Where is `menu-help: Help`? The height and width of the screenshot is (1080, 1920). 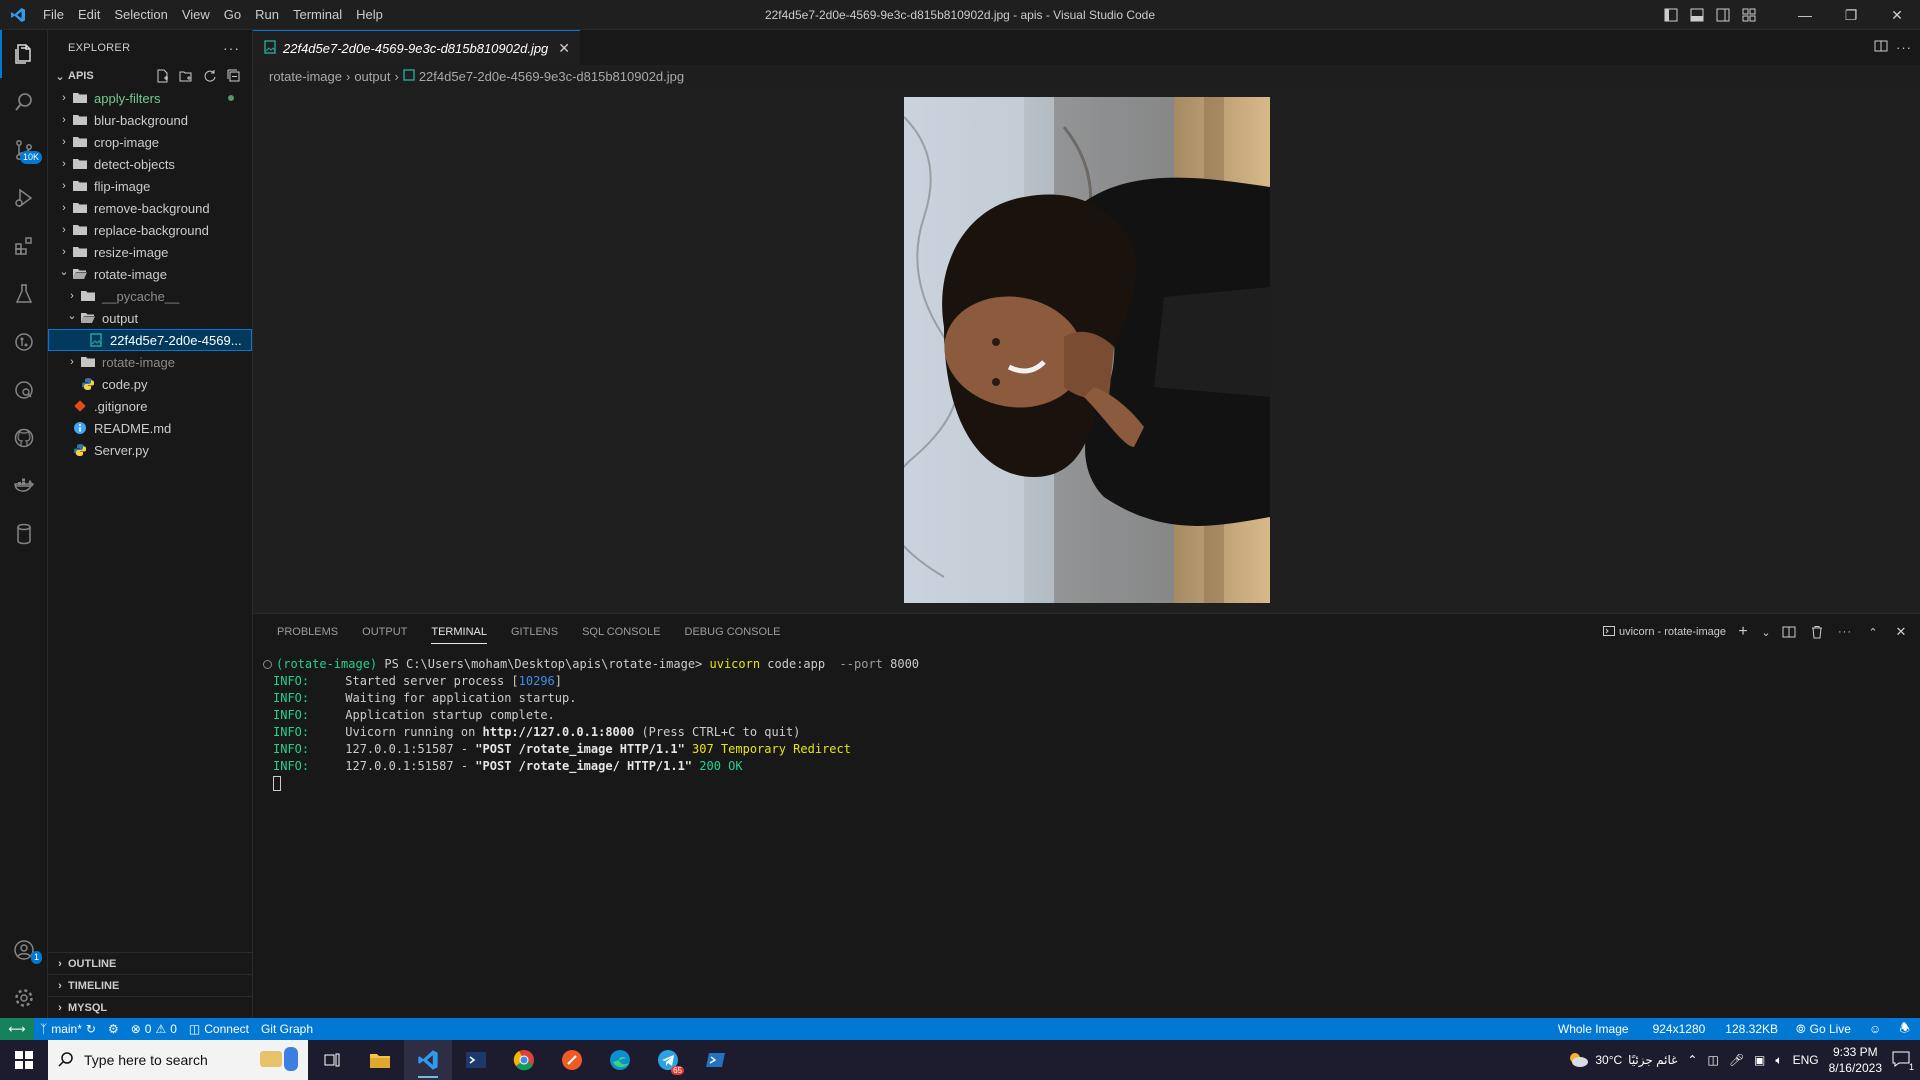
menu-help: Help is located at coordinates (369, 15).